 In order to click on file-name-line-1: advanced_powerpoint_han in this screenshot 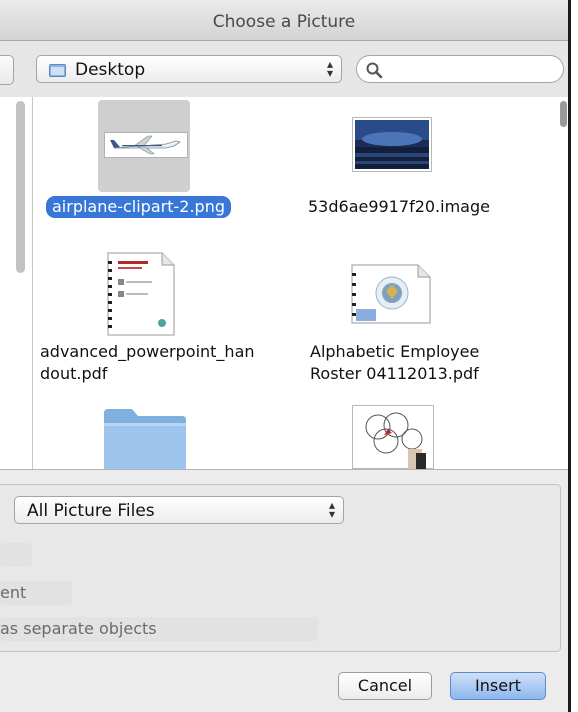, I will do `click(147, 351)`.